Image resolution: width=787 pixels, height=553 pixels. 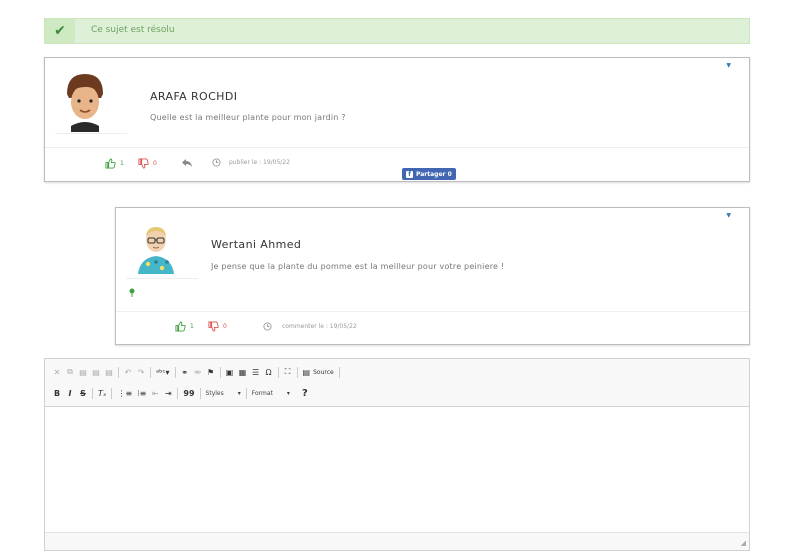 What do you see at coordinates (57, 393) in the screenshot?
I see `bold-button: B` at bounding box center [57, 393].